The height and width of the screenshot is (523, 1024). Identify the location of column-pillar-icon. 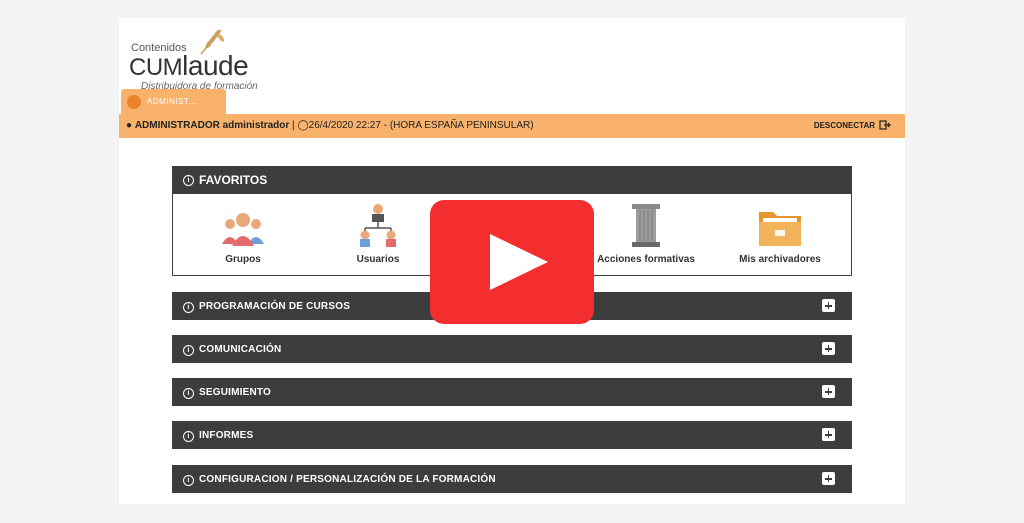
(646, 225).